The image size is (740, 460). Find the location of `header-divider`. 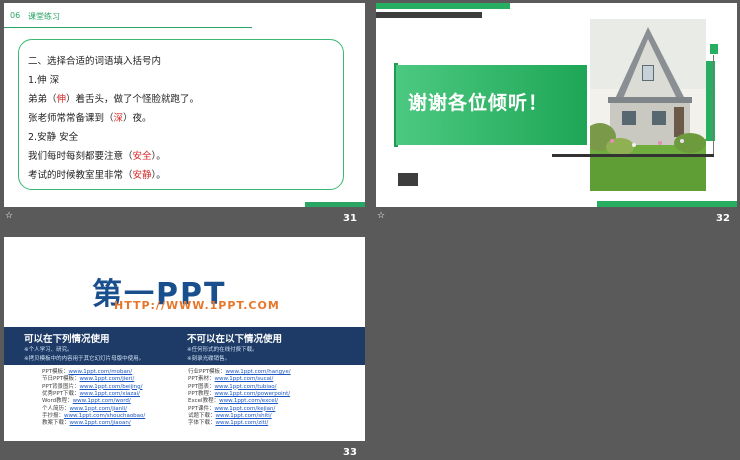

header-divider is located at coordinates (128, 27).